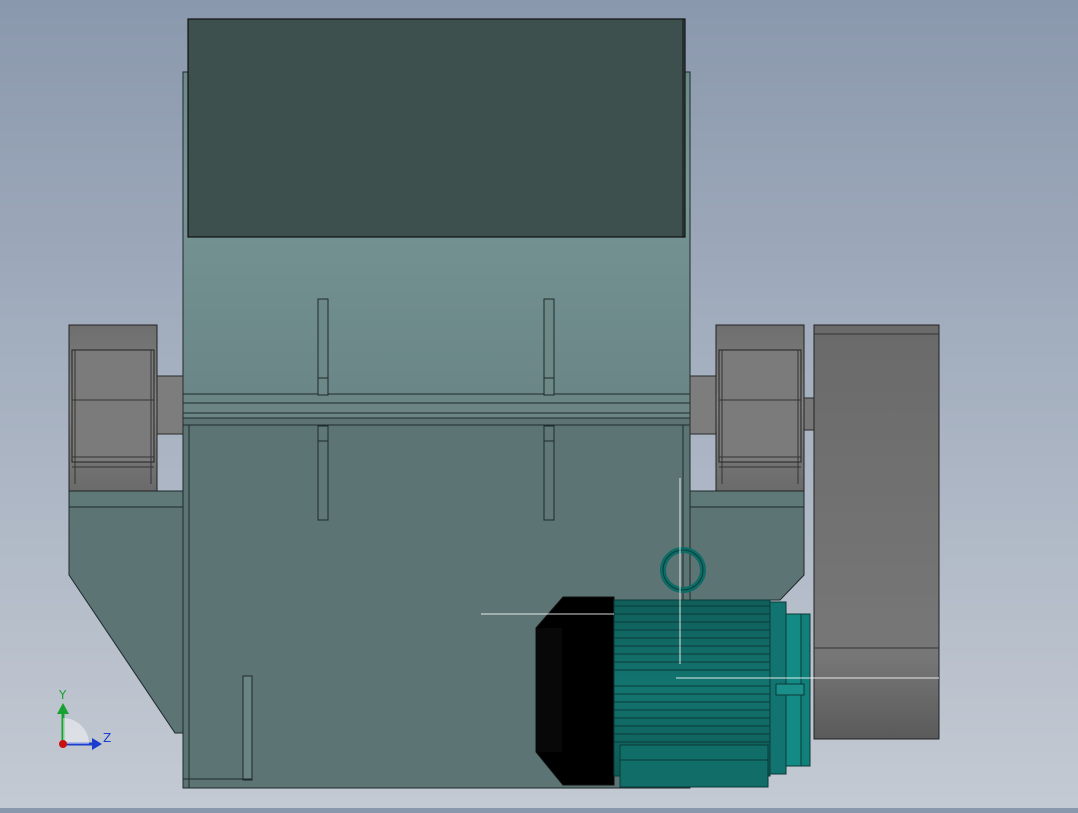 This screenshot has height=813, width=1078. What do you see at coordinates (79, 726) in the screenshot?
I see `view-orientation-triad` at bounding box center [79, 726].